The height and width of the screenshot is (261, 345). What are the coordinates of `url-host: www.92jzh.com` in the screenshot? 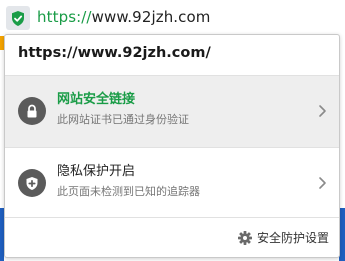 It's located at (151, 17).